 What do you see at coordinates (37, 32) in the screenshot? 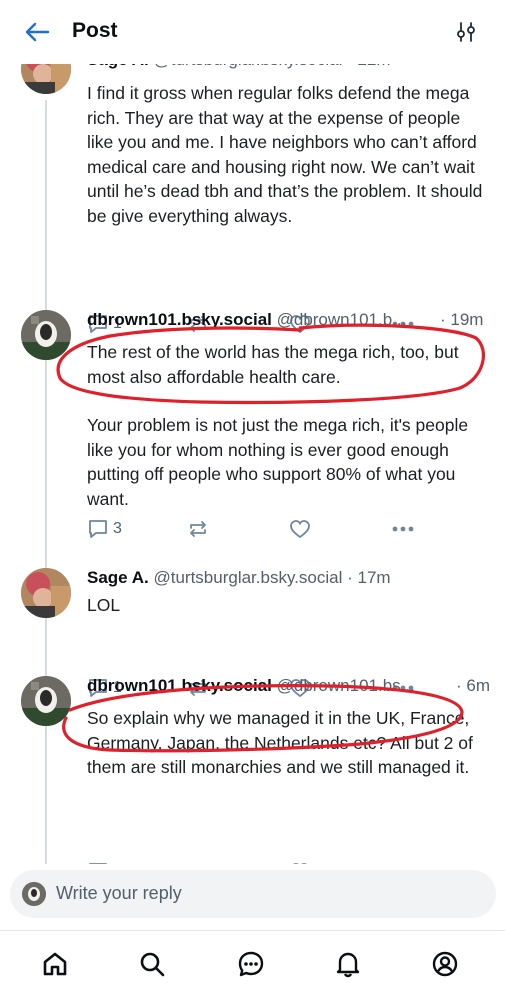
I see `arrow-left-icon` at bounding box center [37, 32].